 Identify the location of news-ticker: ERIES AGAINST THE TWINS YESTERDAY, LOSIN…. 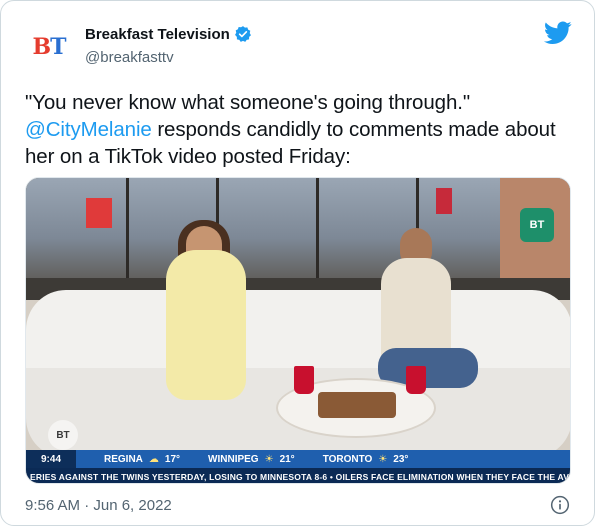
(298, 475).